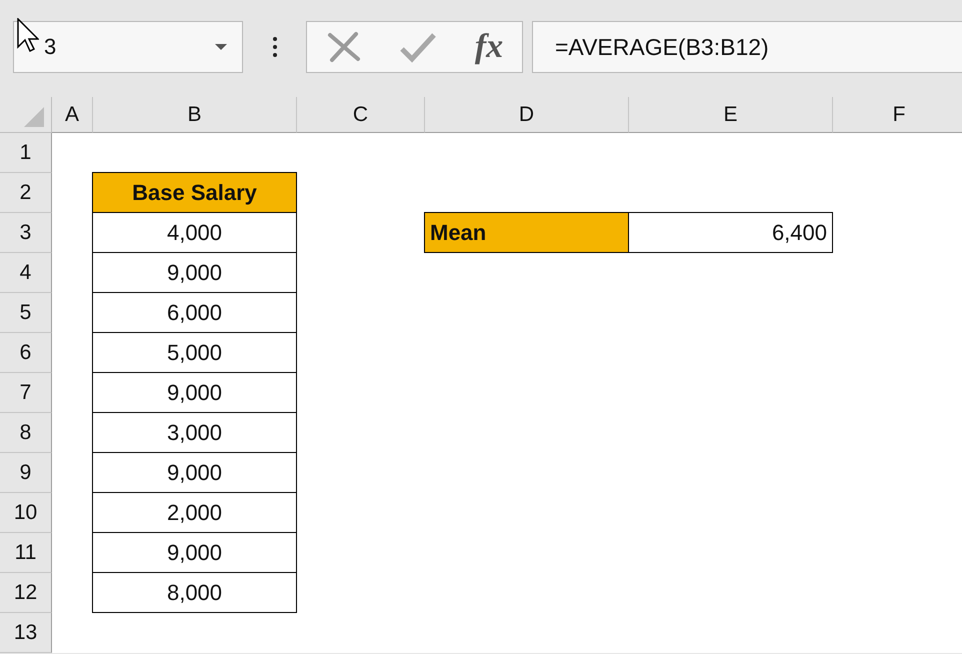 This screenshot has width=962, height=654. What do you see at coordinates (194, 432) in the screenshot?
I see `table-cell: 3,000` at bounding box center [194, 432].